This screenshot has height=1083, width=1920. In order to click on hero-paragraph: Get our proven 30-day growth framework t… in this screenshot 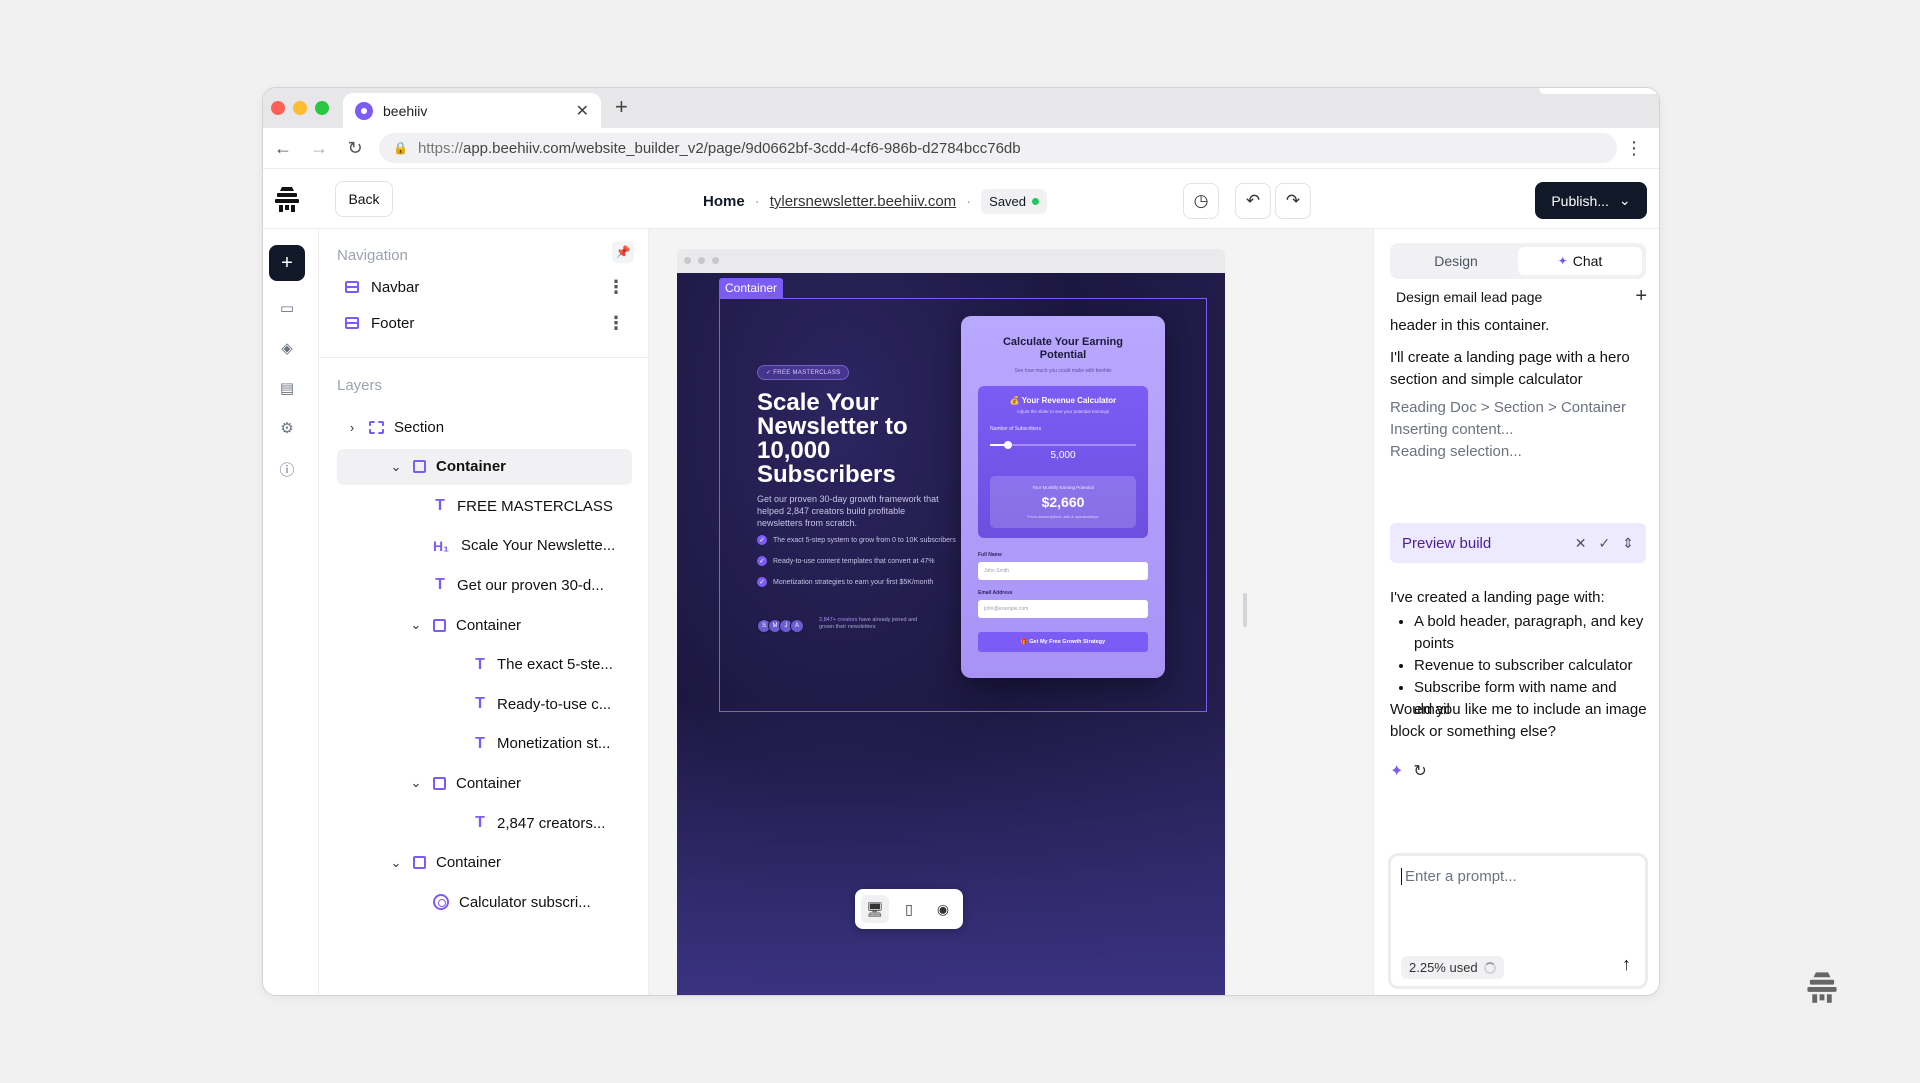, I will do `click(853, 511)`.